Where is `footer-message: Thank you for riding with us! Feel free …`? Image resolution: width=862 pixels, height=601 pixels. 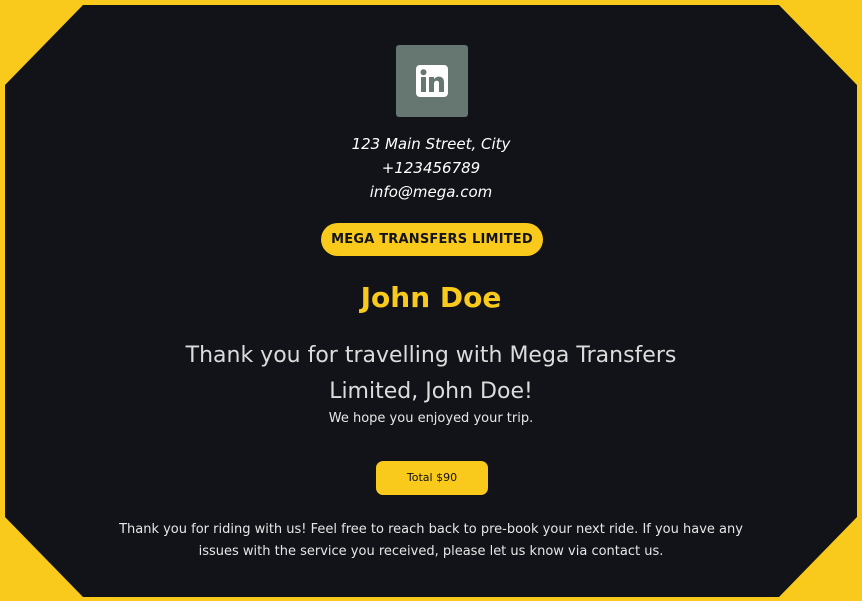 footer-message: Thank you for riding with us! Feel free … is located at coordinates (431, 540).